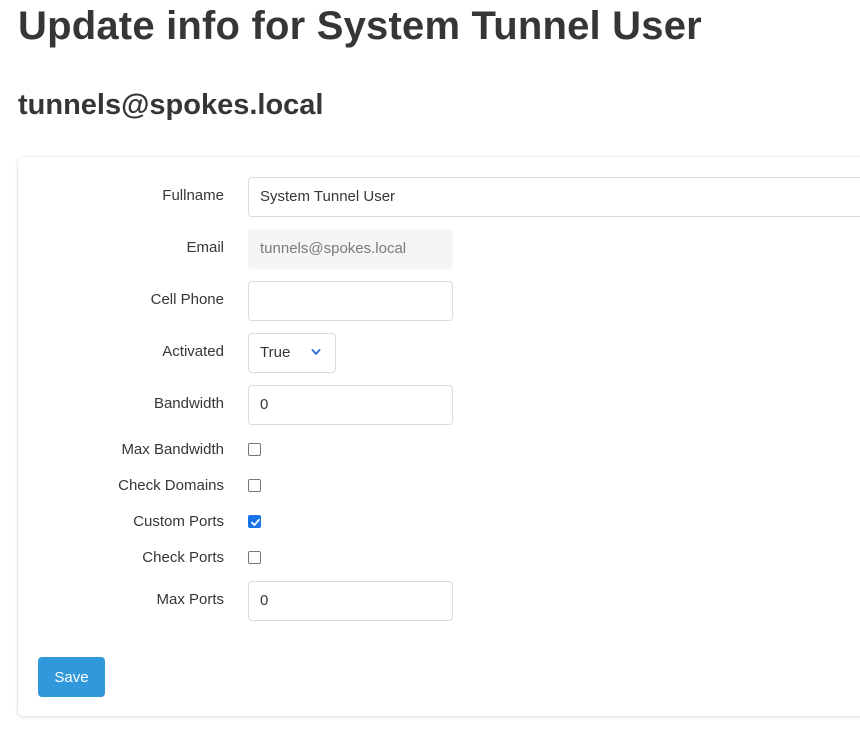 The height and width of the screenshot is (752, 860). What do you see at coordinates (275, 352) in the screenshot?
I see `activated-select-value: True` at bounding box center [275, 352].